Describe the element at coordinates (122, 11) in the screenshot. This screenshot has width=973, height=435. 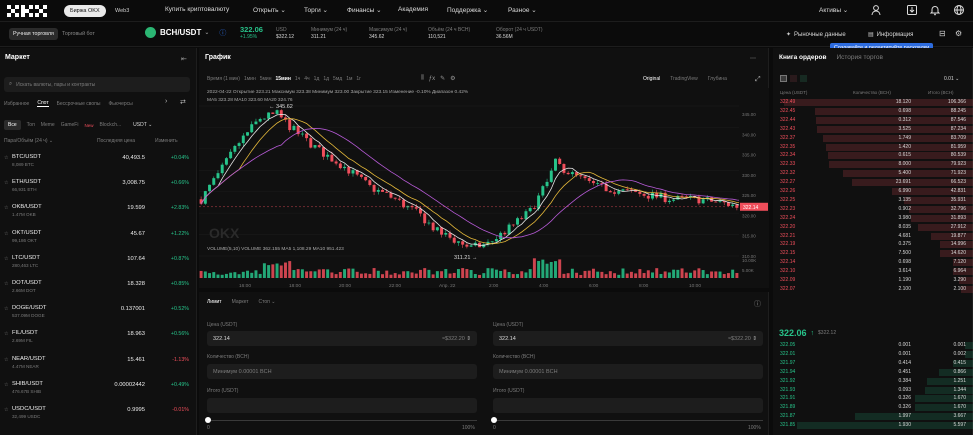
I see `tab-web3: Web3` at that location.